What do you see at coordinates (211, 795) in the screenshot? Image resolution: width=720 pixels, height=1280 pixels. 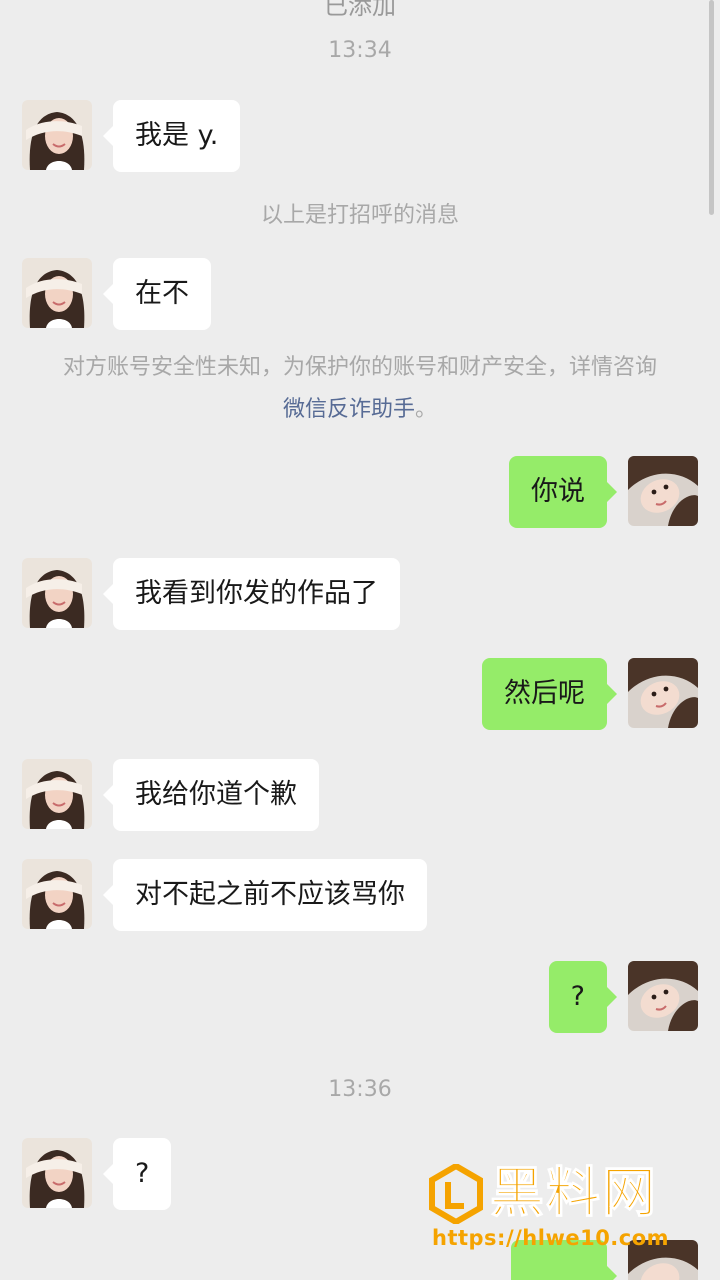 I see `incoming-message-bubble: 我给你道个歉` at bounding box center [211, 795].